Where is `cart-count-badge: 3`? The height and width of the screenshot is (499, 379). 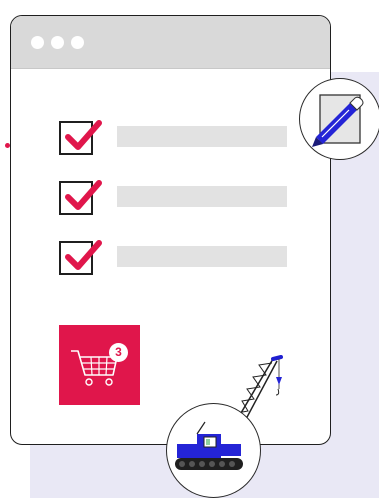 cart-count-badge: 3 is located at coordinates (118, 352).